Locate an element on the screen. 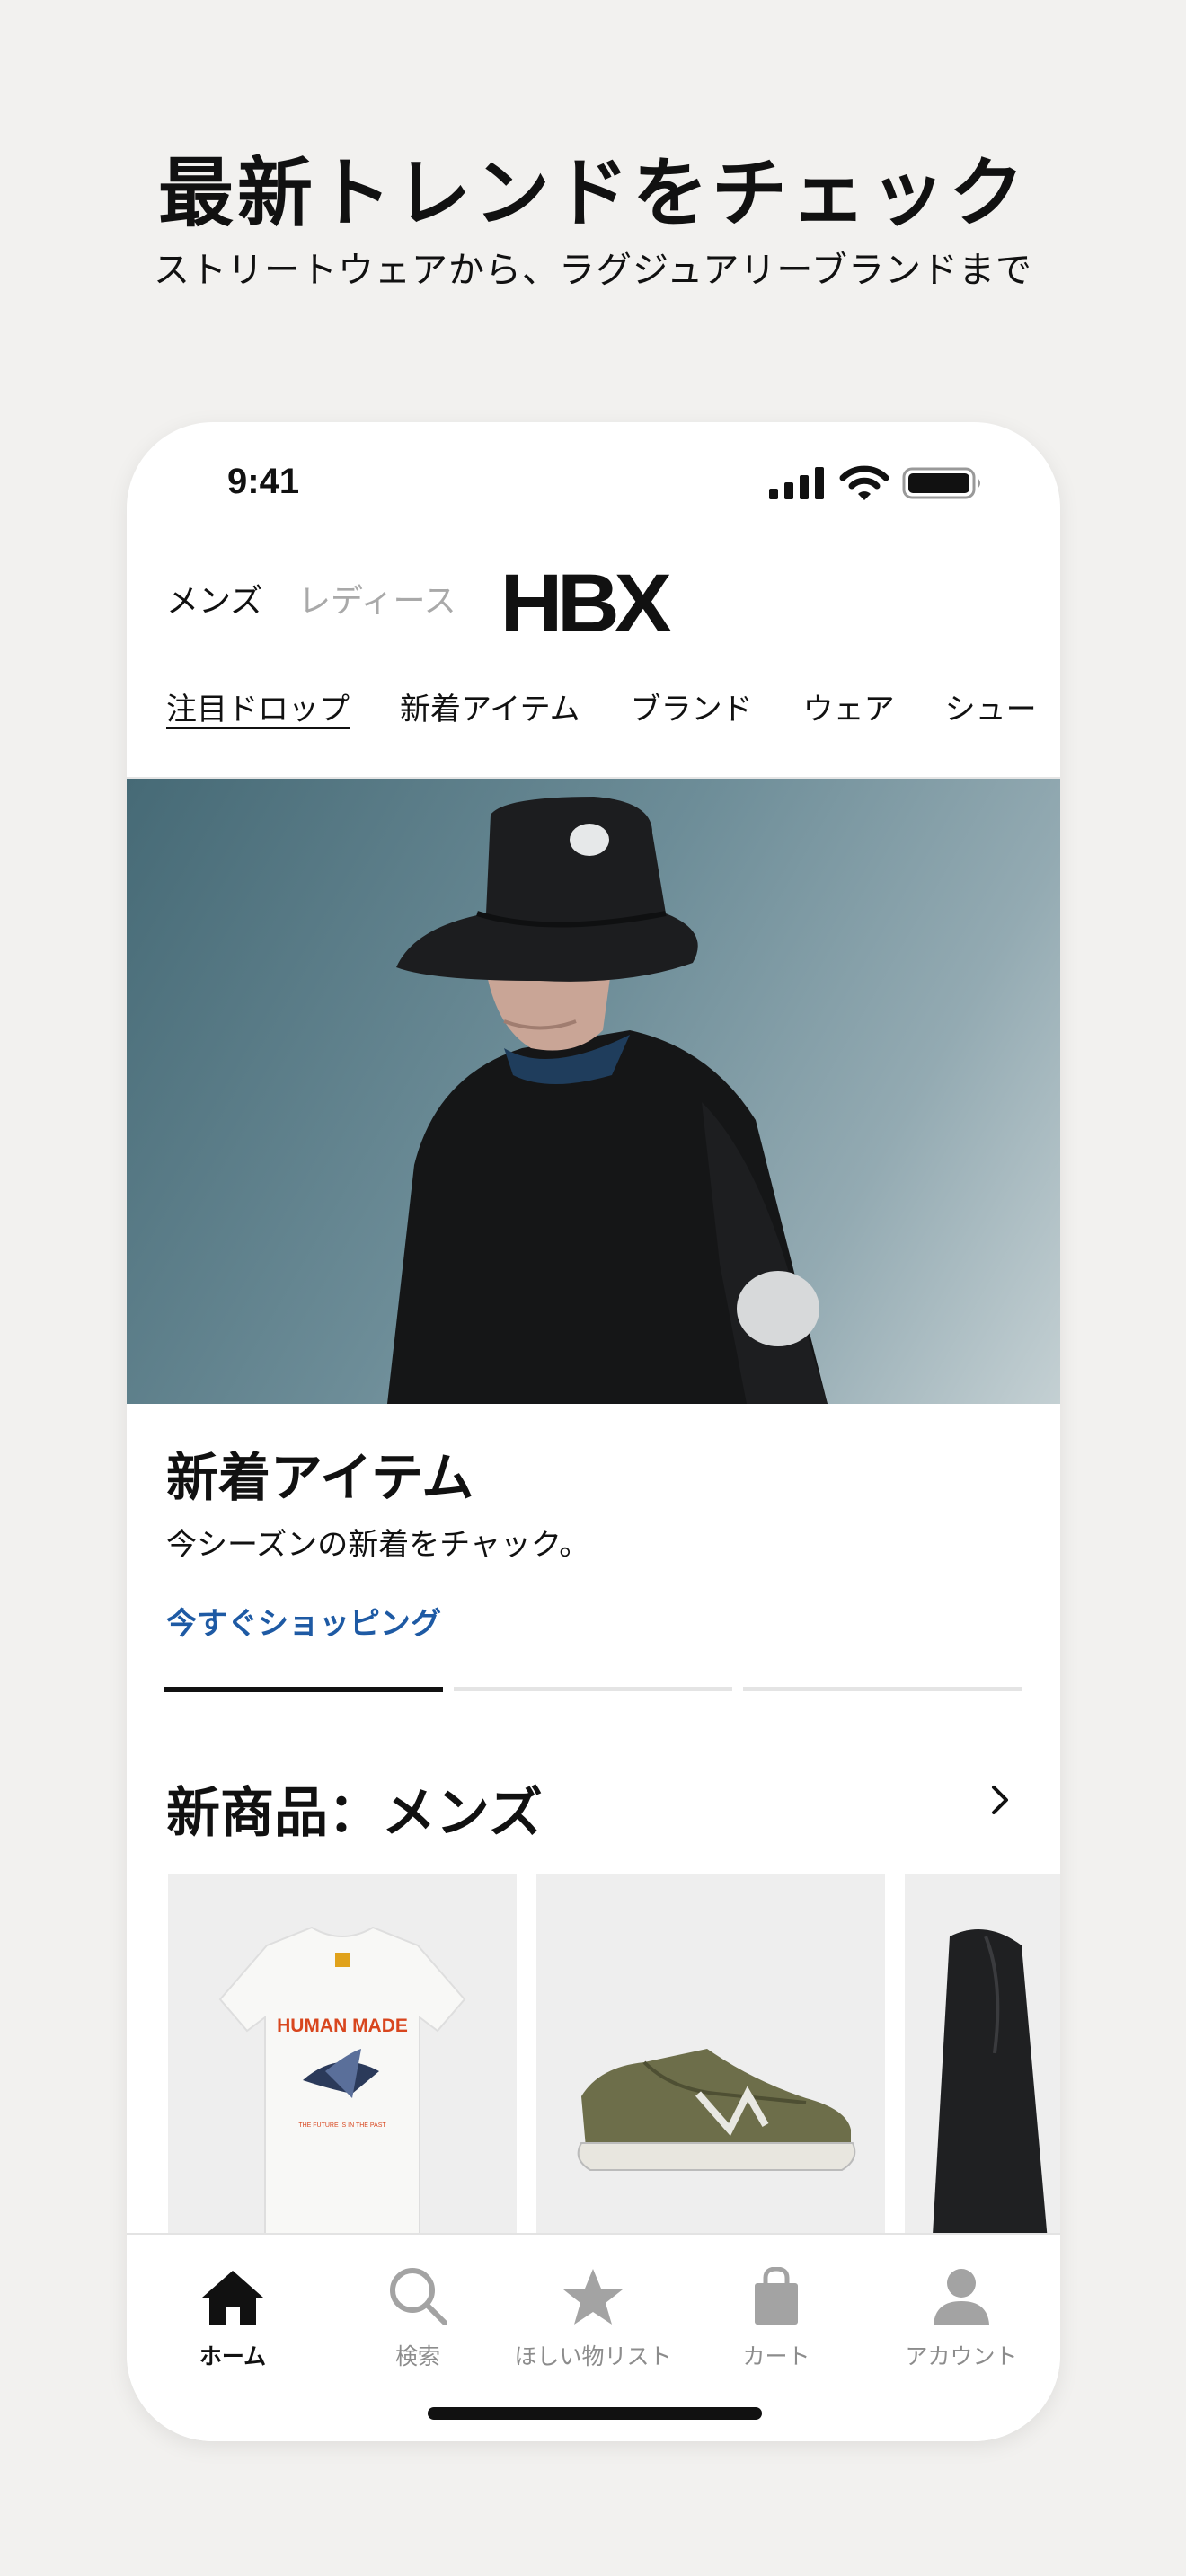 Image resolution: width=1186 pixels, height=2576 pixels. bag-icon is located at coordinates (776, 2296).